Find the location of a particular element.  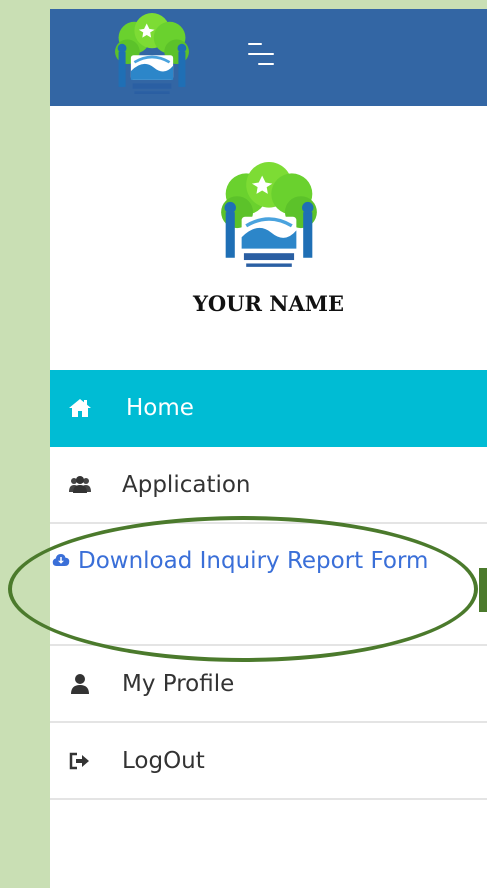

nav-item-my-profile: My Profile is located at coordinates (268, 684).